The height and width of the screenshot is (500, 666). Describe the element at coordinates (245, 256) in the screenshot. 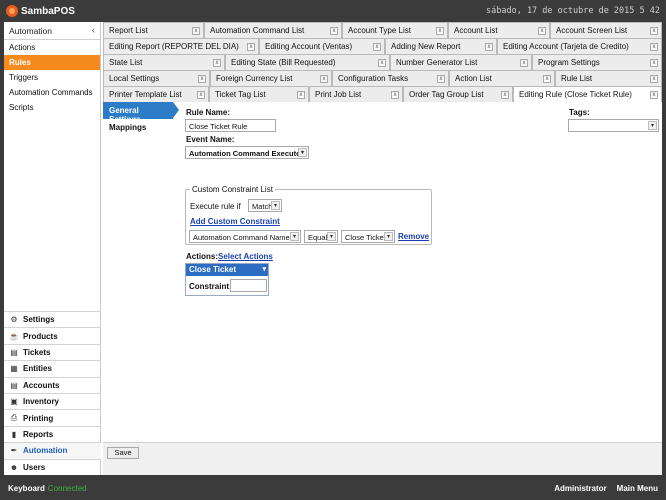

I see `select-actions-link: Select Actions` at that location.